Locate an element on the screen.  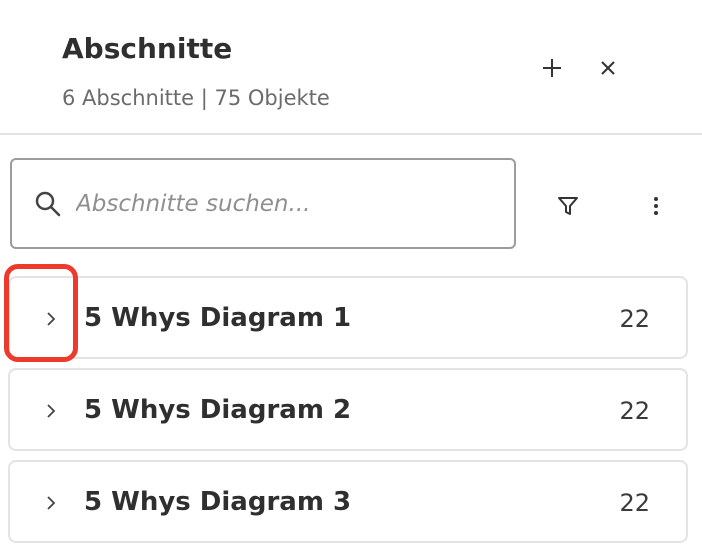
close-panel-button is located at coordinates (608, 68).